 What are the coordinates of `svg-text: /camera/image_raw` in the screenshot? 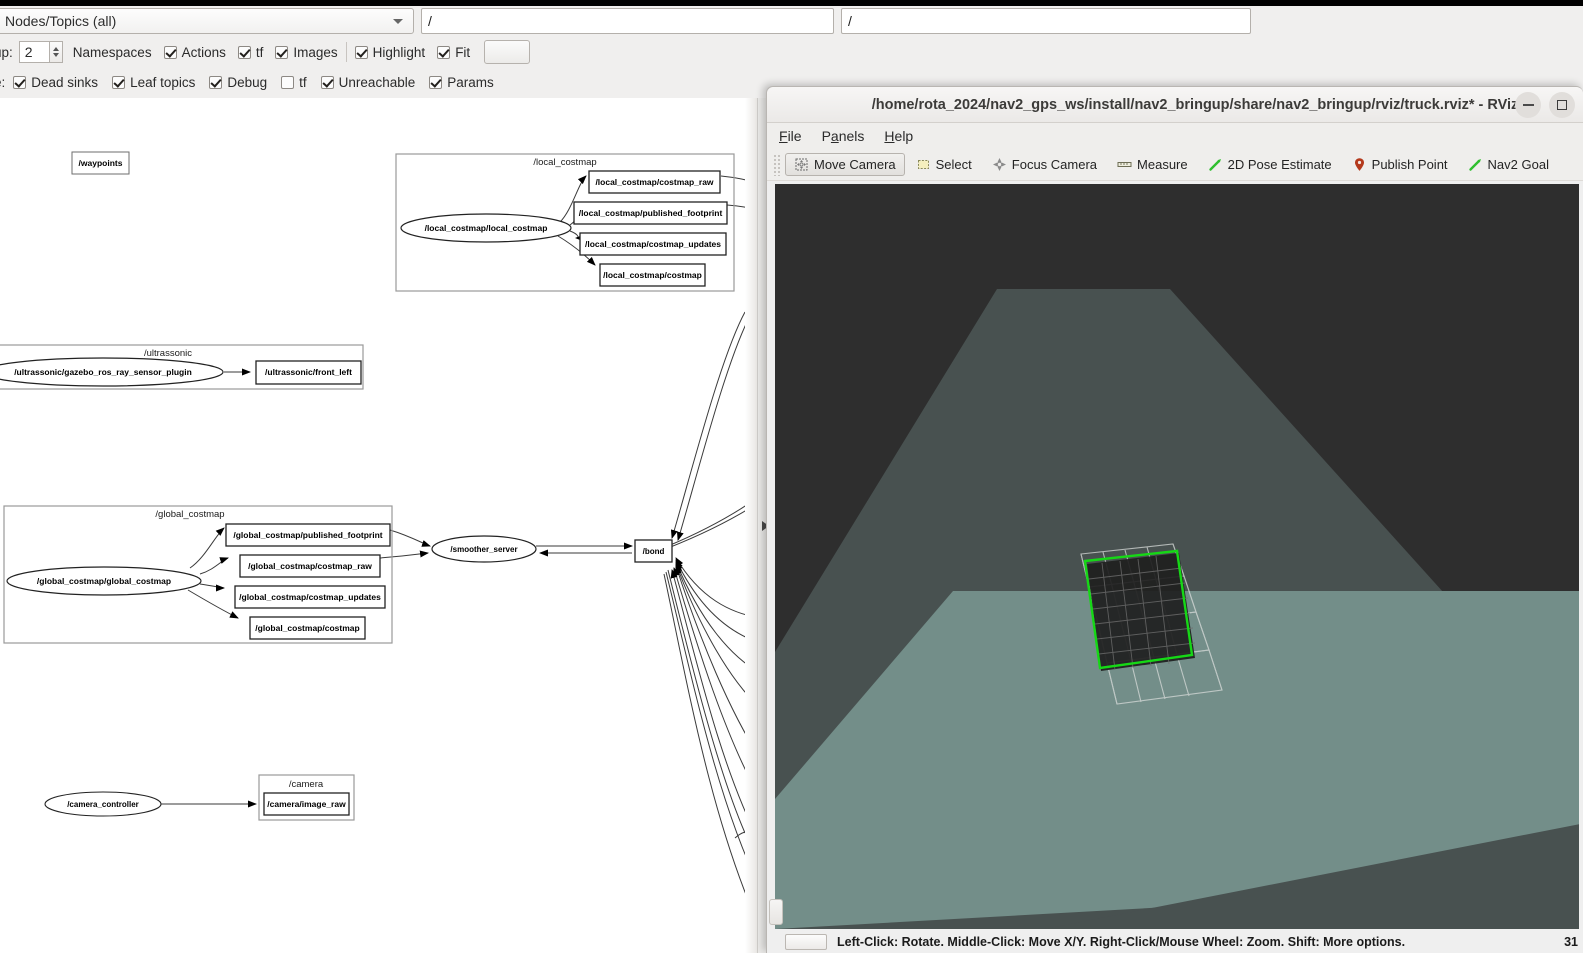 It's located at (306, 804).